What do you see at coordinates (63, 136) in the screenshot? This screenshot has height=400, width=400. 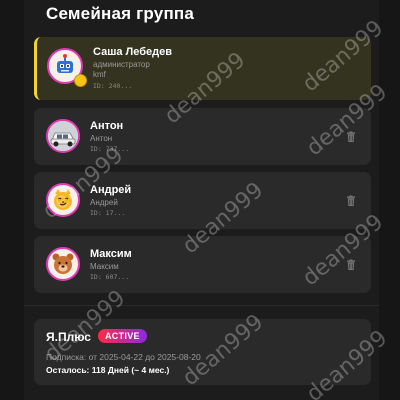 I see `car-avatar-icon` at bounding box center [63, 136].